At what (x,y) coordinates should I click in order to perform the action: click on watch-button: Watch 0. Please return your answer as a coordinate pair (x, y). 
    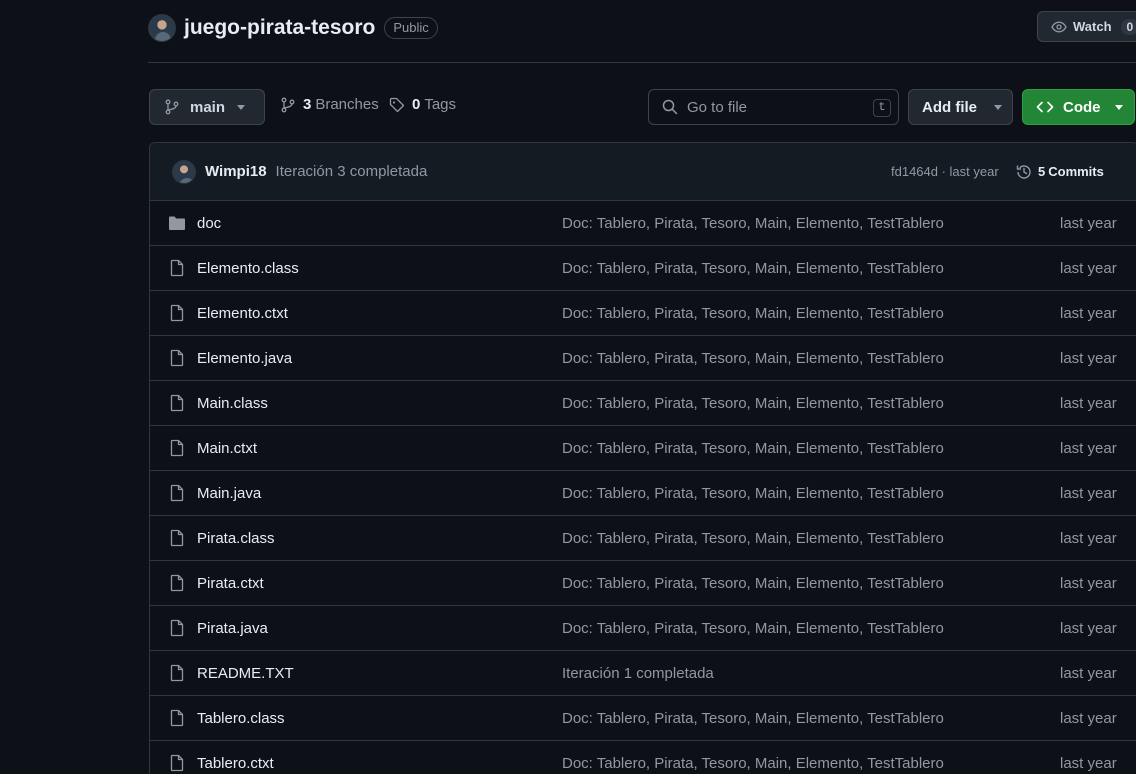
    Looking at the image, I should click on (1086, 26).